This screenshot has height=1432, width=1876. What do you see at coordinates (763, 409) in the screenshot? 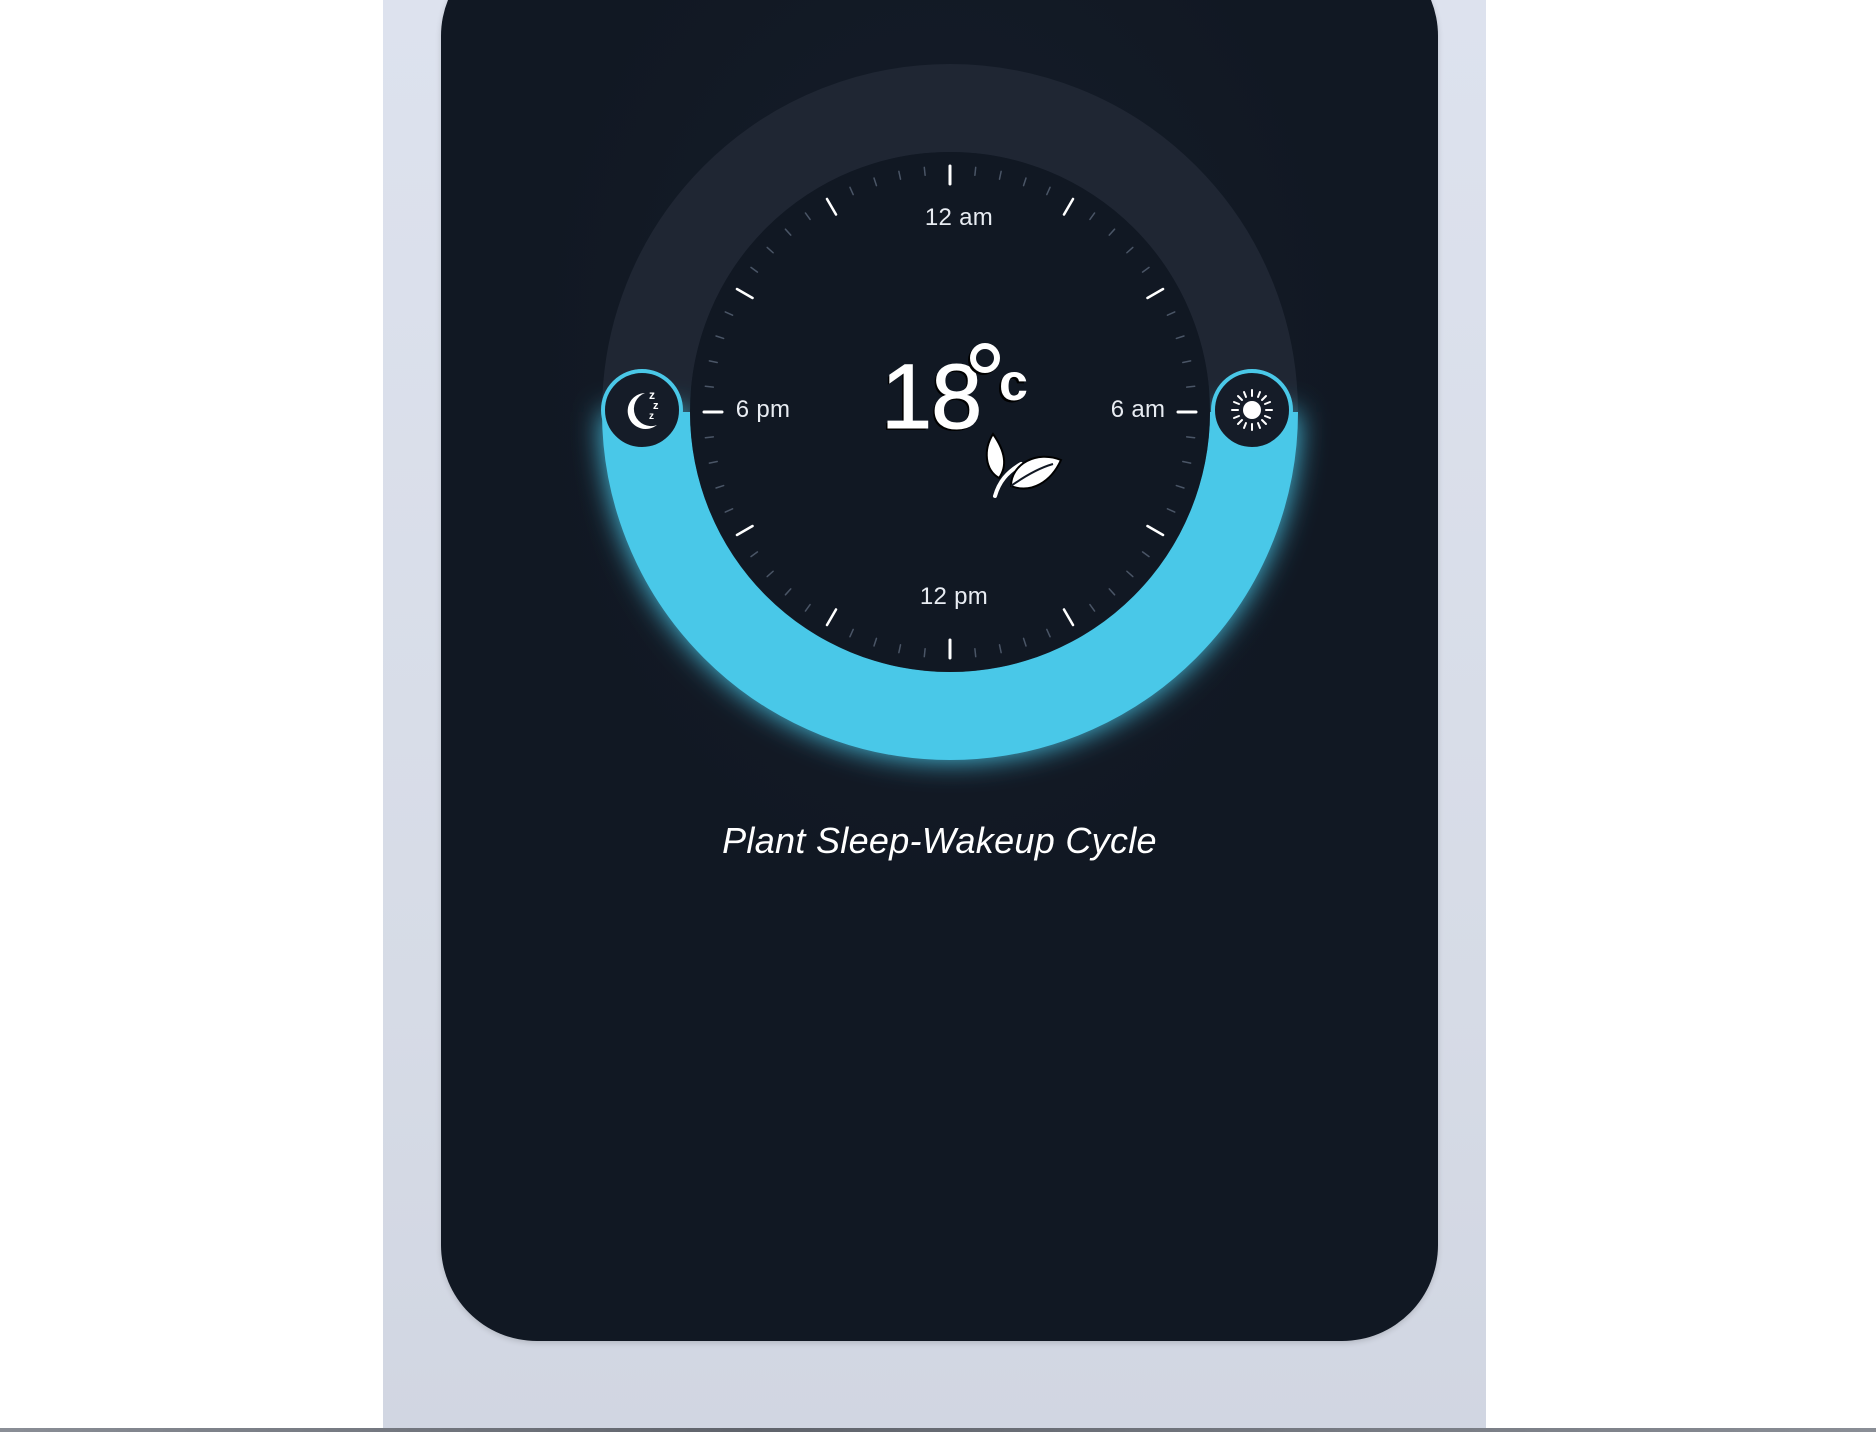
I see `label-6pm: 6 pm` at bounding box center [763, 409].